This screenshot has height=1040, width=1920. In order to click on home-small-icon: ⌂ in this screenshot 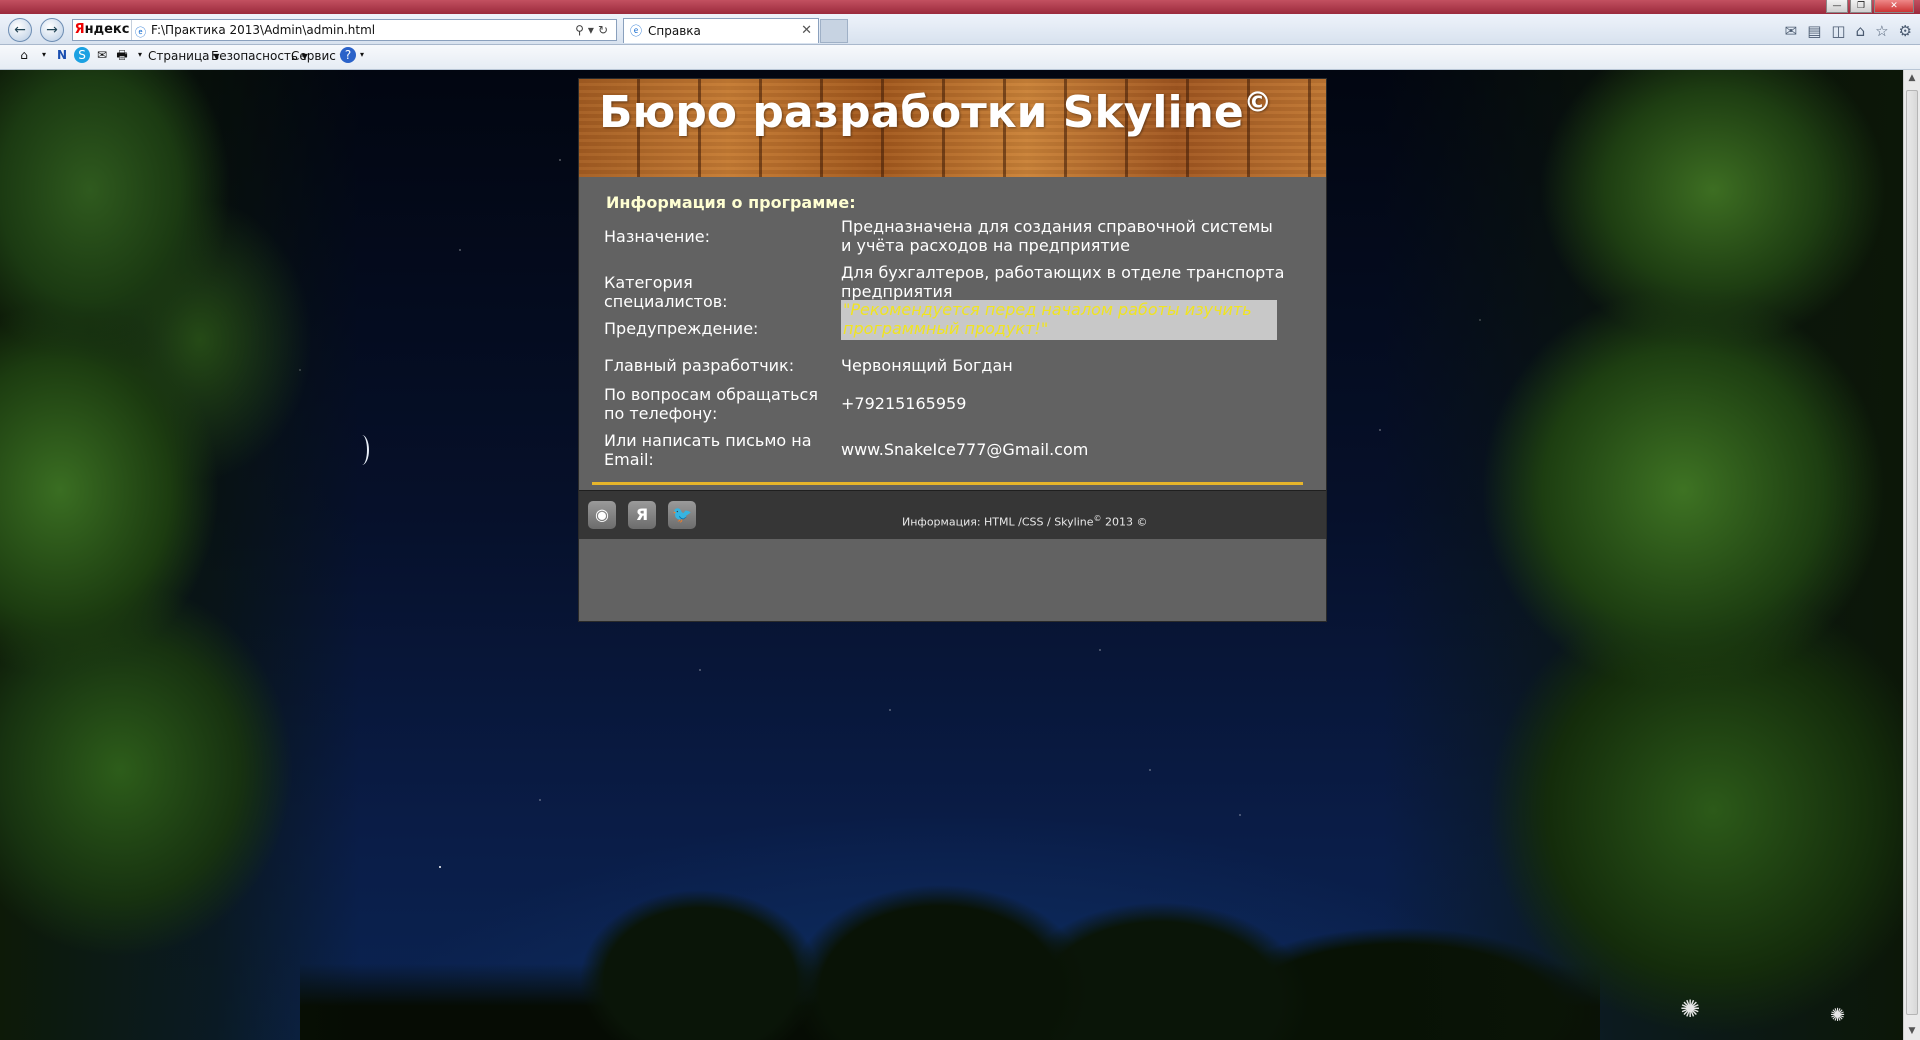, I will do `click(24, 55)`.